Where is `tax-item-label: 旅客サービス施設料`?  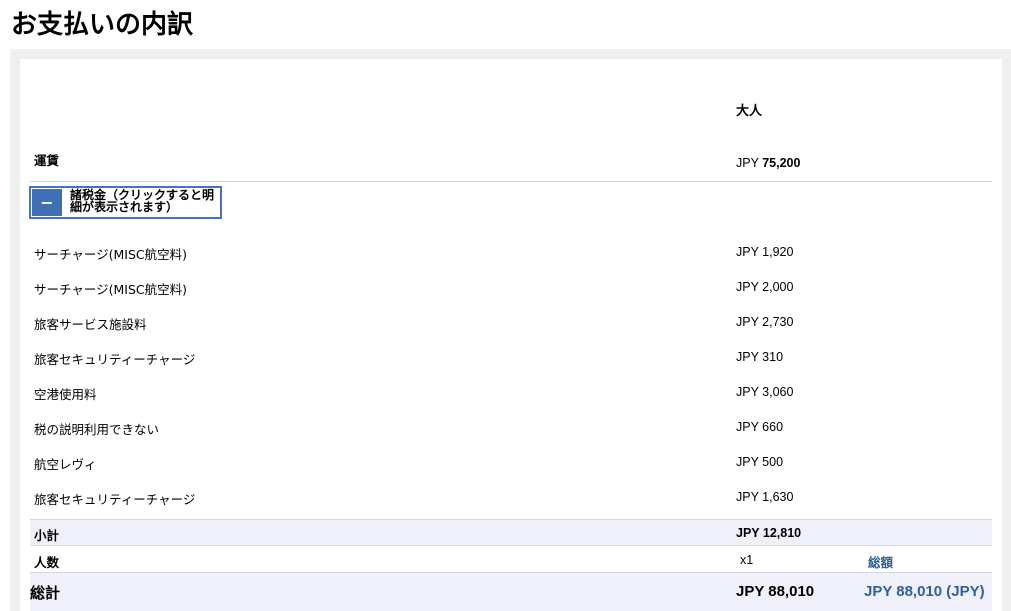 tax-item-label: 旅客サービス施設料 is located at coordinates (90, 324).